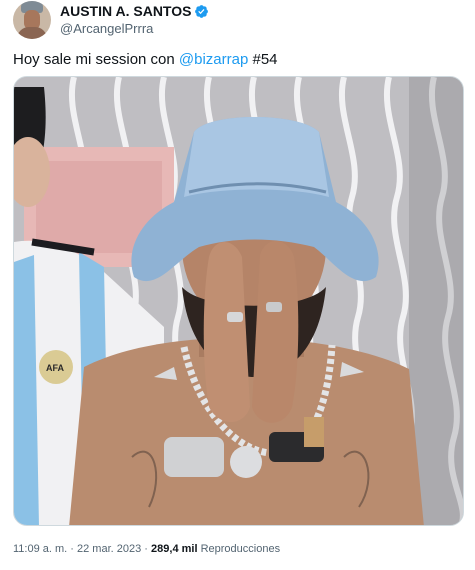  Describe the element at coordinates (174, 549) in the screenshot. I see `views-count: 289,4 mil` at that location.